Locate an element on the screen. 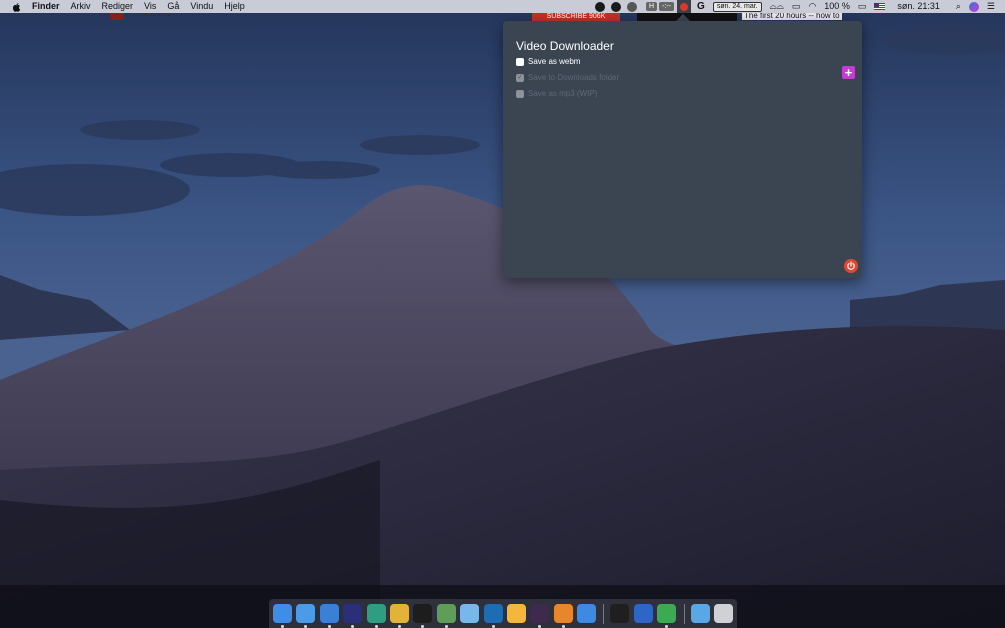  send-app-icon is located at coordinates (376, 616).